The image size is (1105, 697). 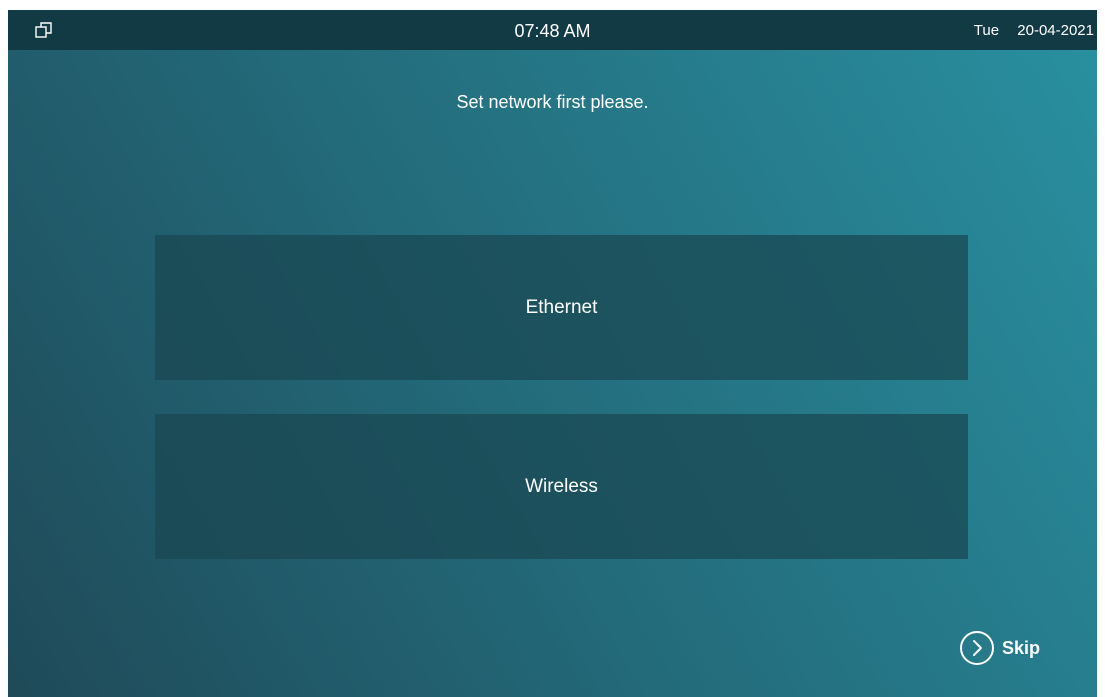 What do you see at coordinates (986, 30) in the screenshot?
I see `weekday: Tue` at bounding box center [986, 30].